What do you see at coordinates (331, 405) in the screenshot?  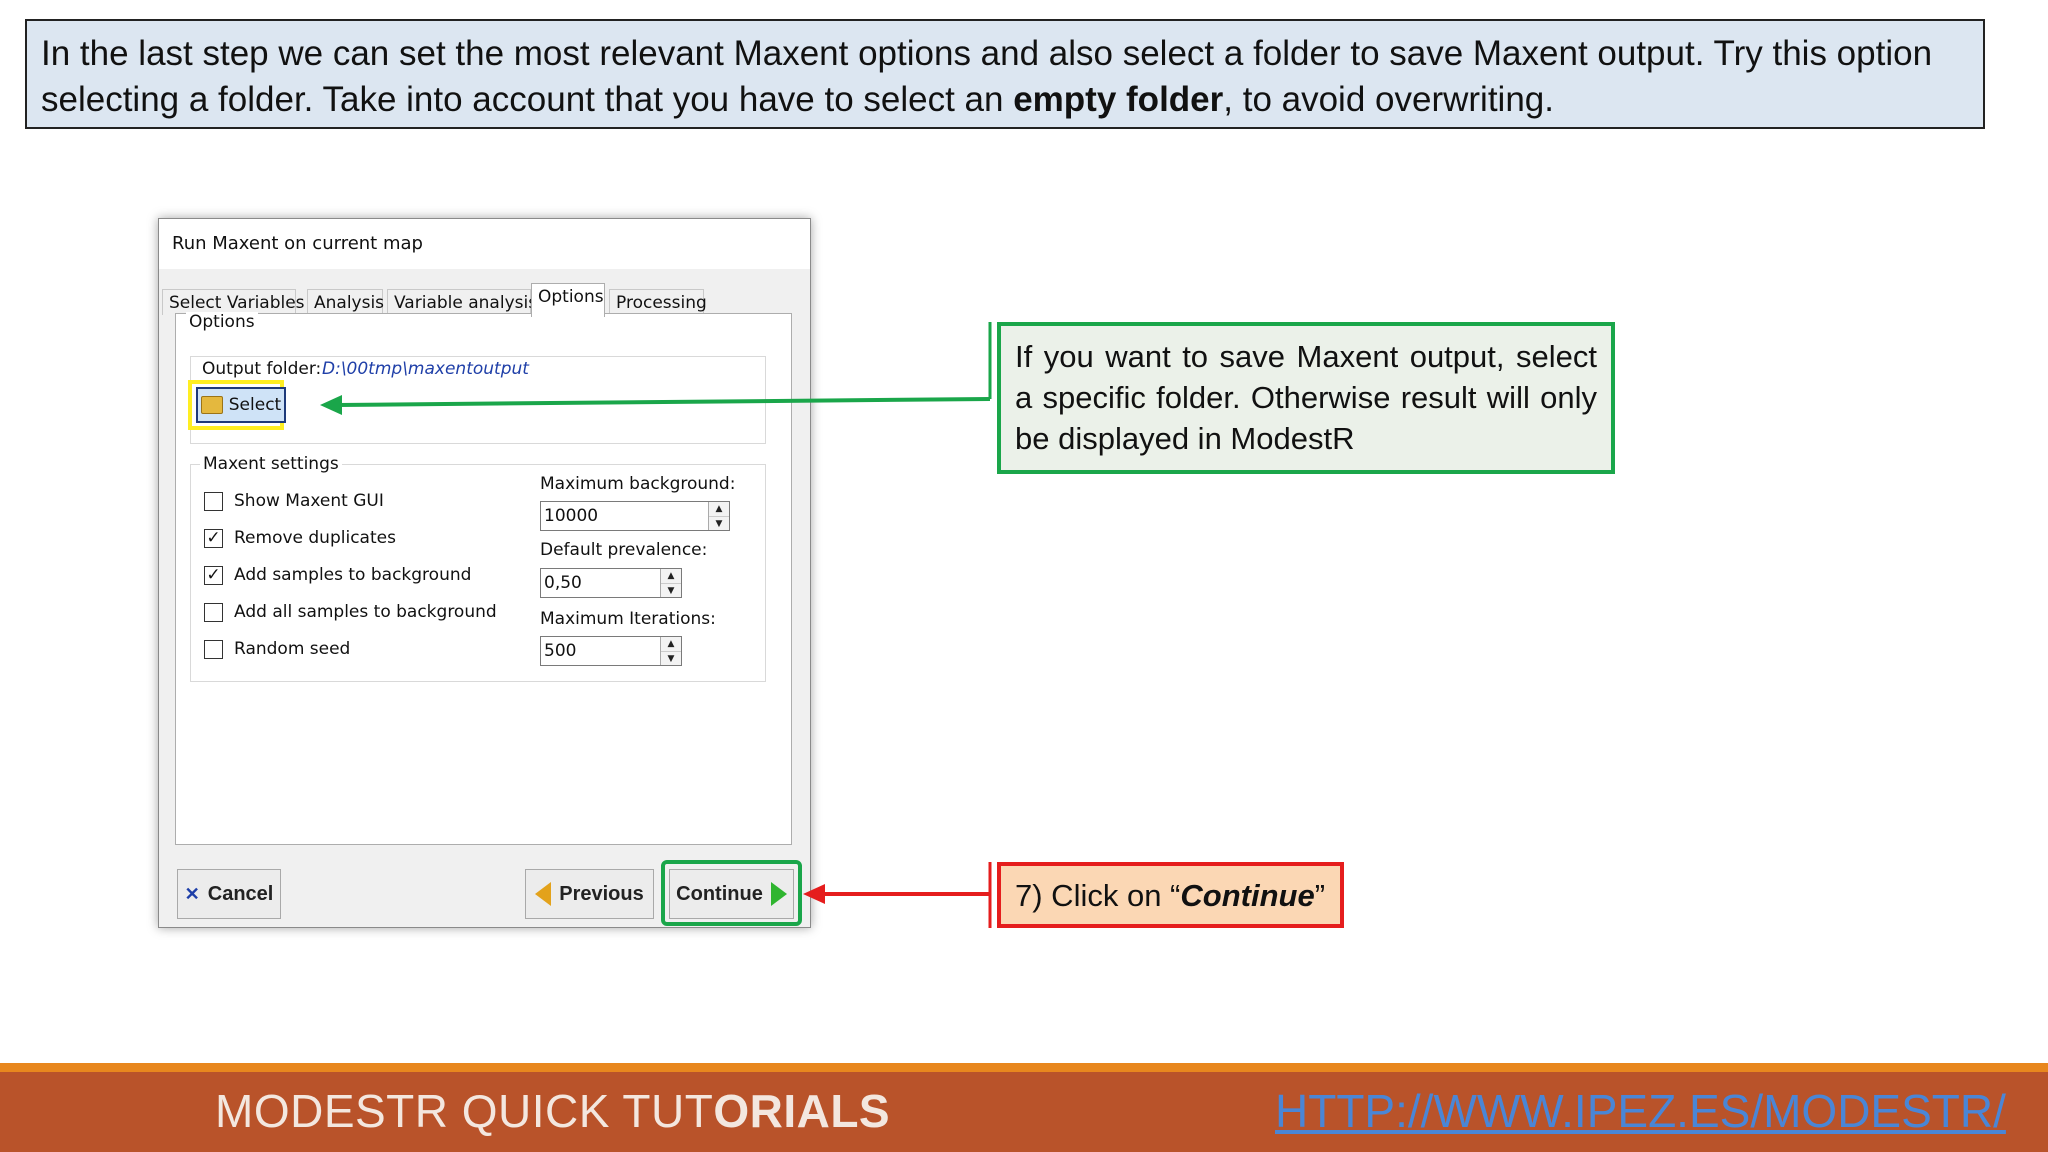 I see `green-arrow-head` at bounding box center [331, 405].